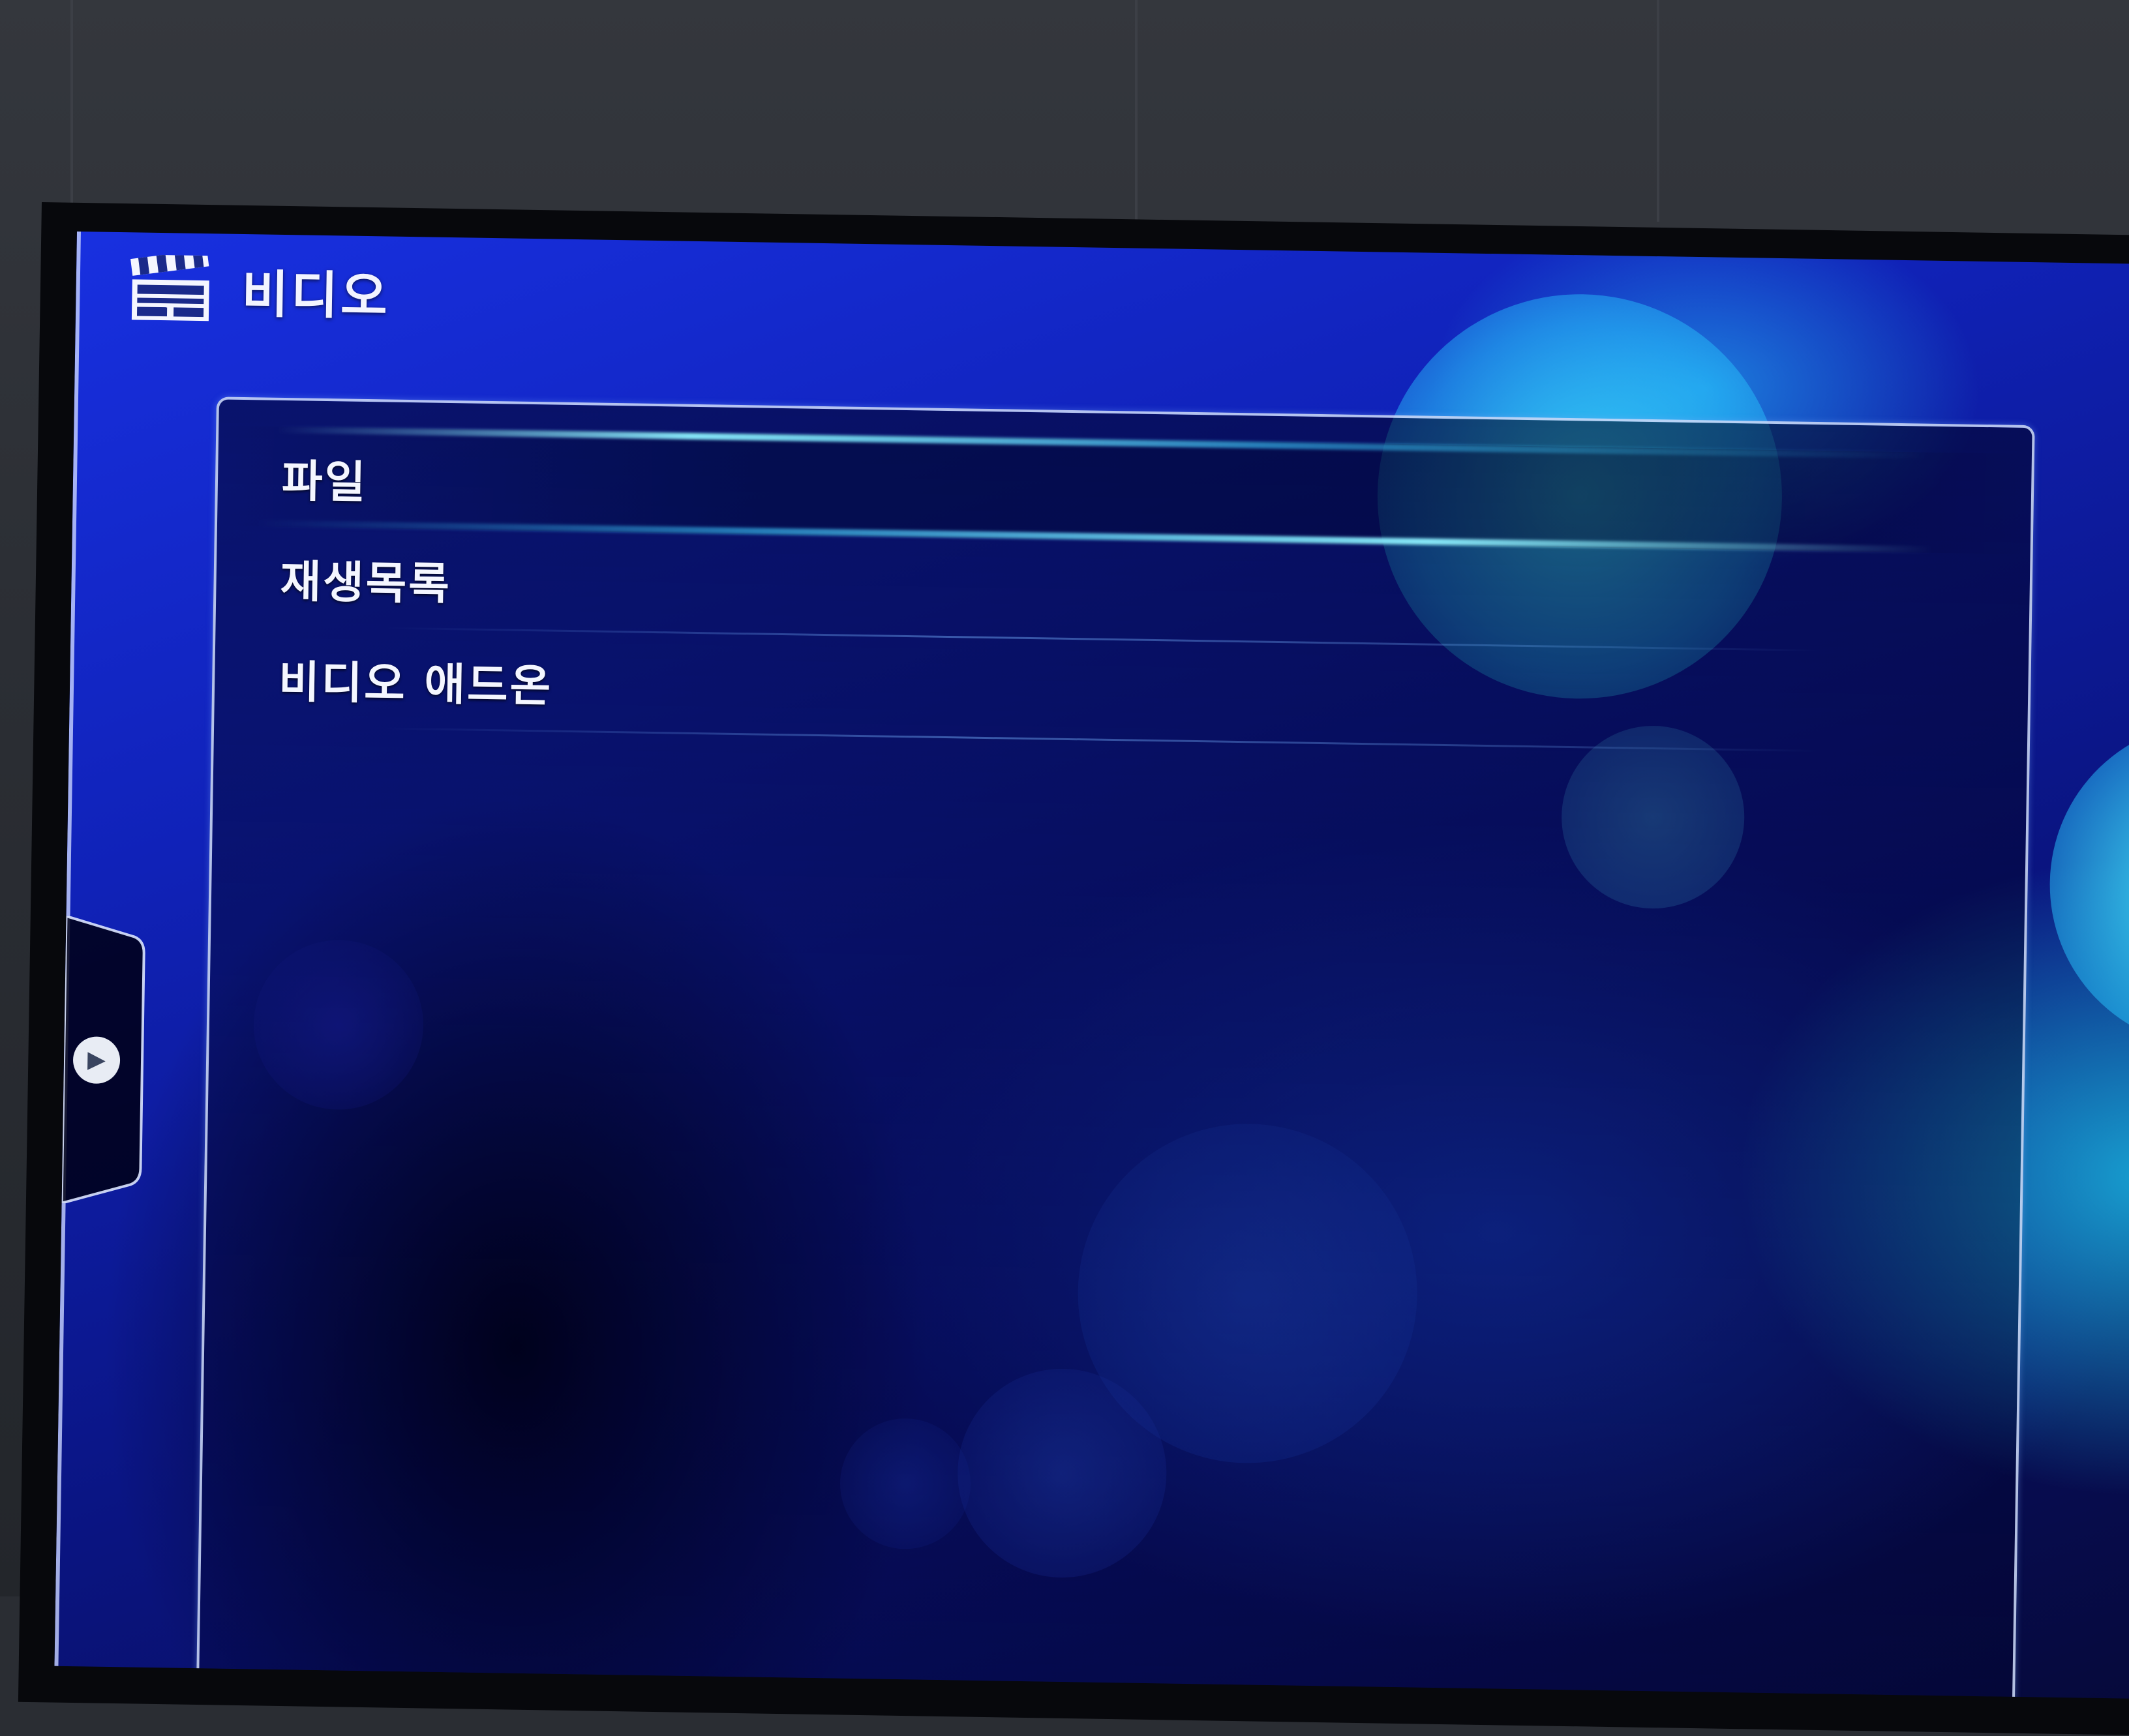  Describe the element at coordinates (106, 1060) in the screenshot. I see `side-menu-tab: ▶` at that location.